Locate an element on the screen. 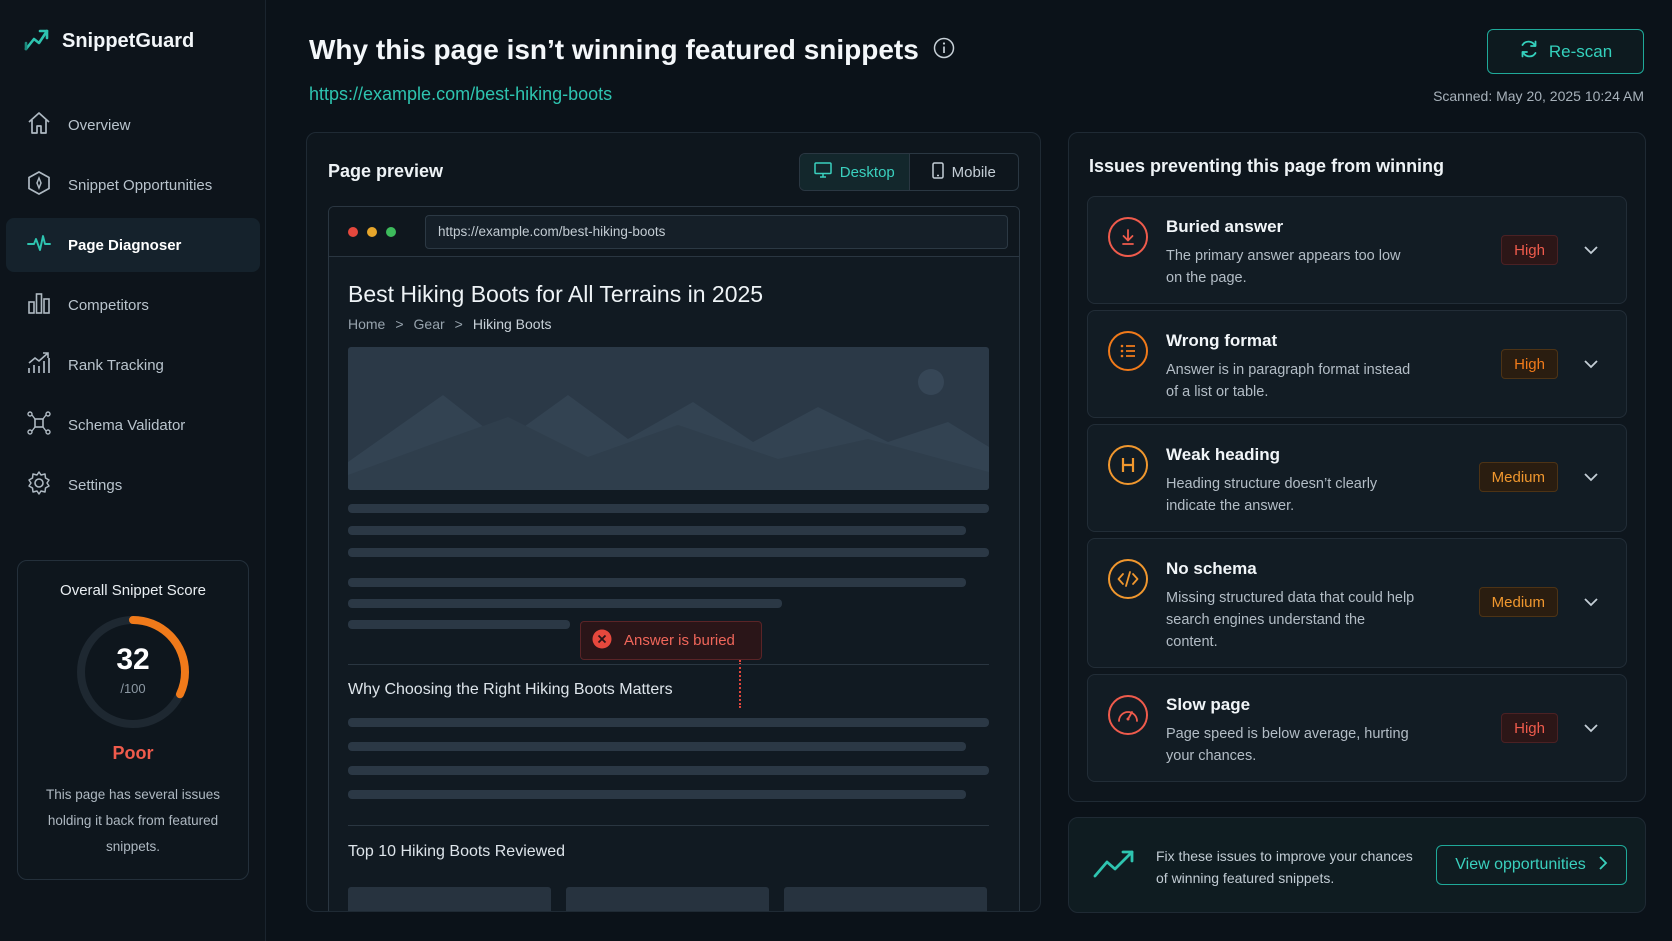 The height and width of the screenshot is (941, 1672). issues-title: Issues preventing this page from winning is located at coordinates (1267, 166).